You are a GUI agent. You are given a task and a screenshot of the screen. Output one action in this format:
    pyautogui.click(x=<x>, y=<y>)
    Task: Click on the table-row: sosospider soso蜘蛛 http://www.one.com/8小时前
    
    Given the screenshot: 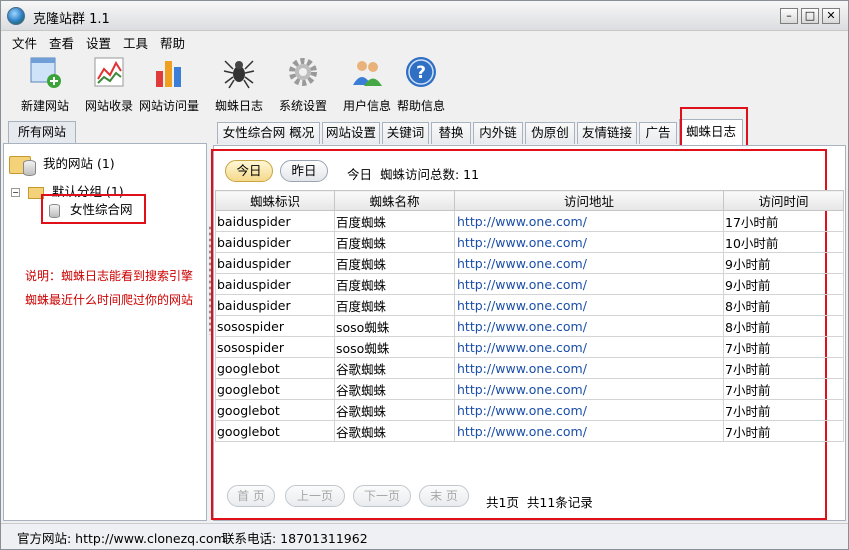 What is the action you would take?
    pyautogui.click(x=529, y=326)
    